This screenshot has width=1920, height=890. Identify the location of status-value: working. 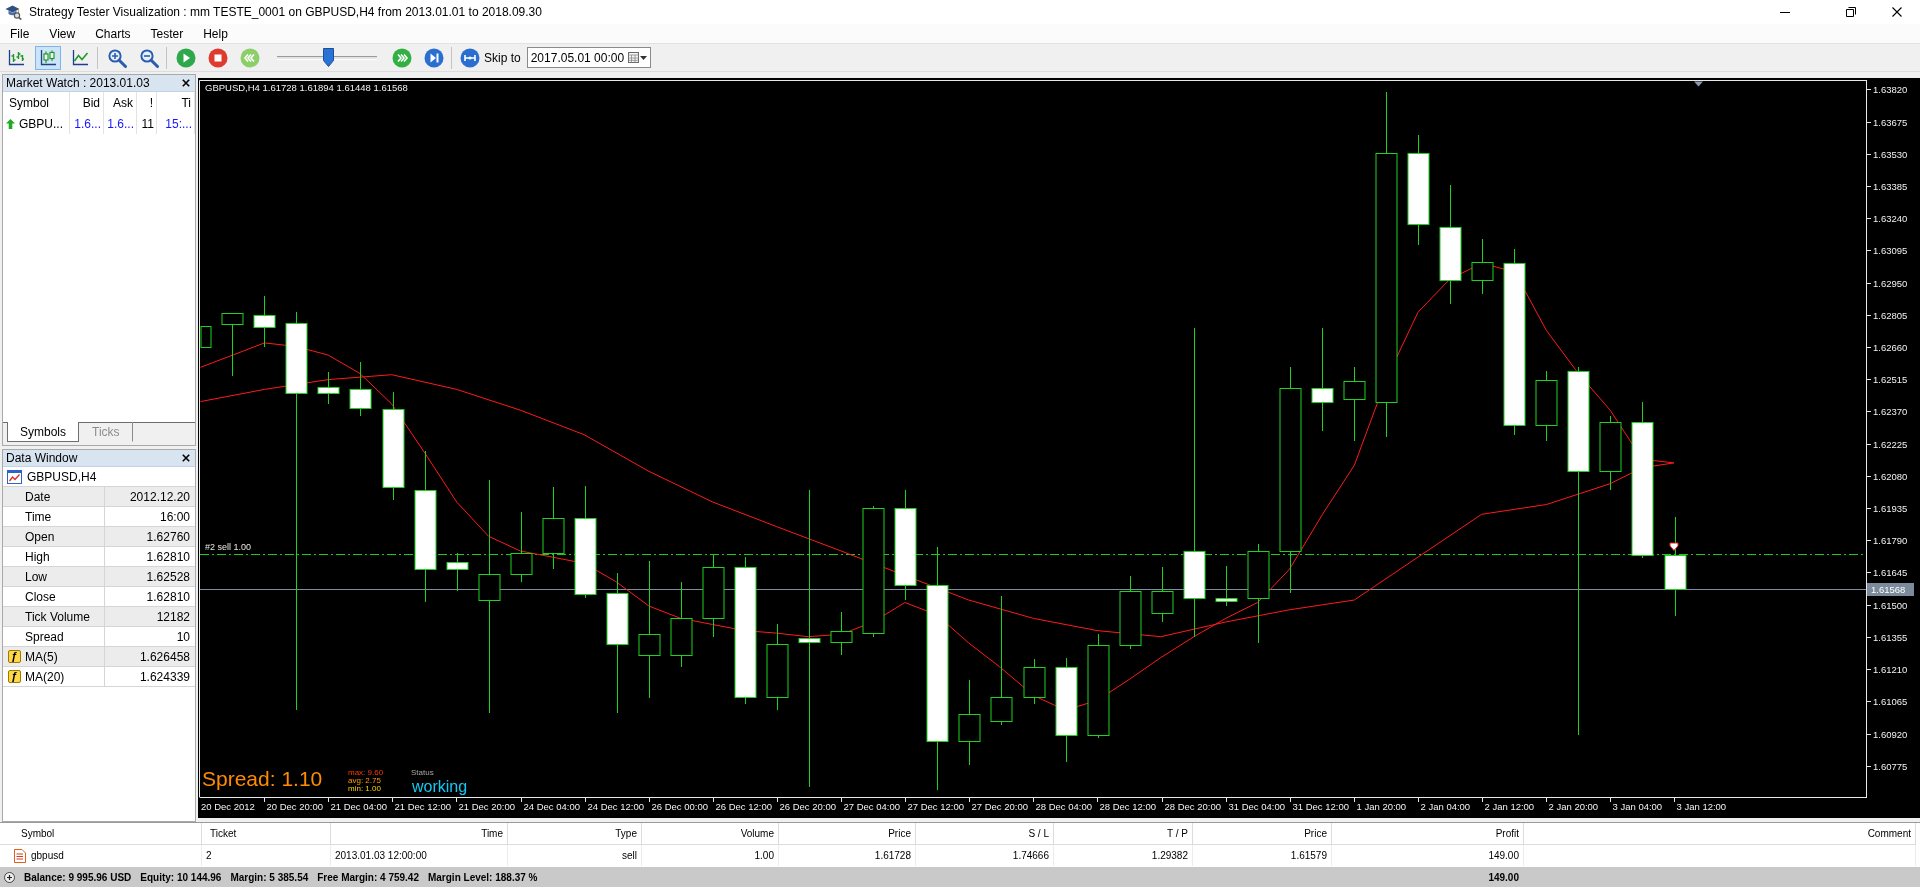
(440, 786).